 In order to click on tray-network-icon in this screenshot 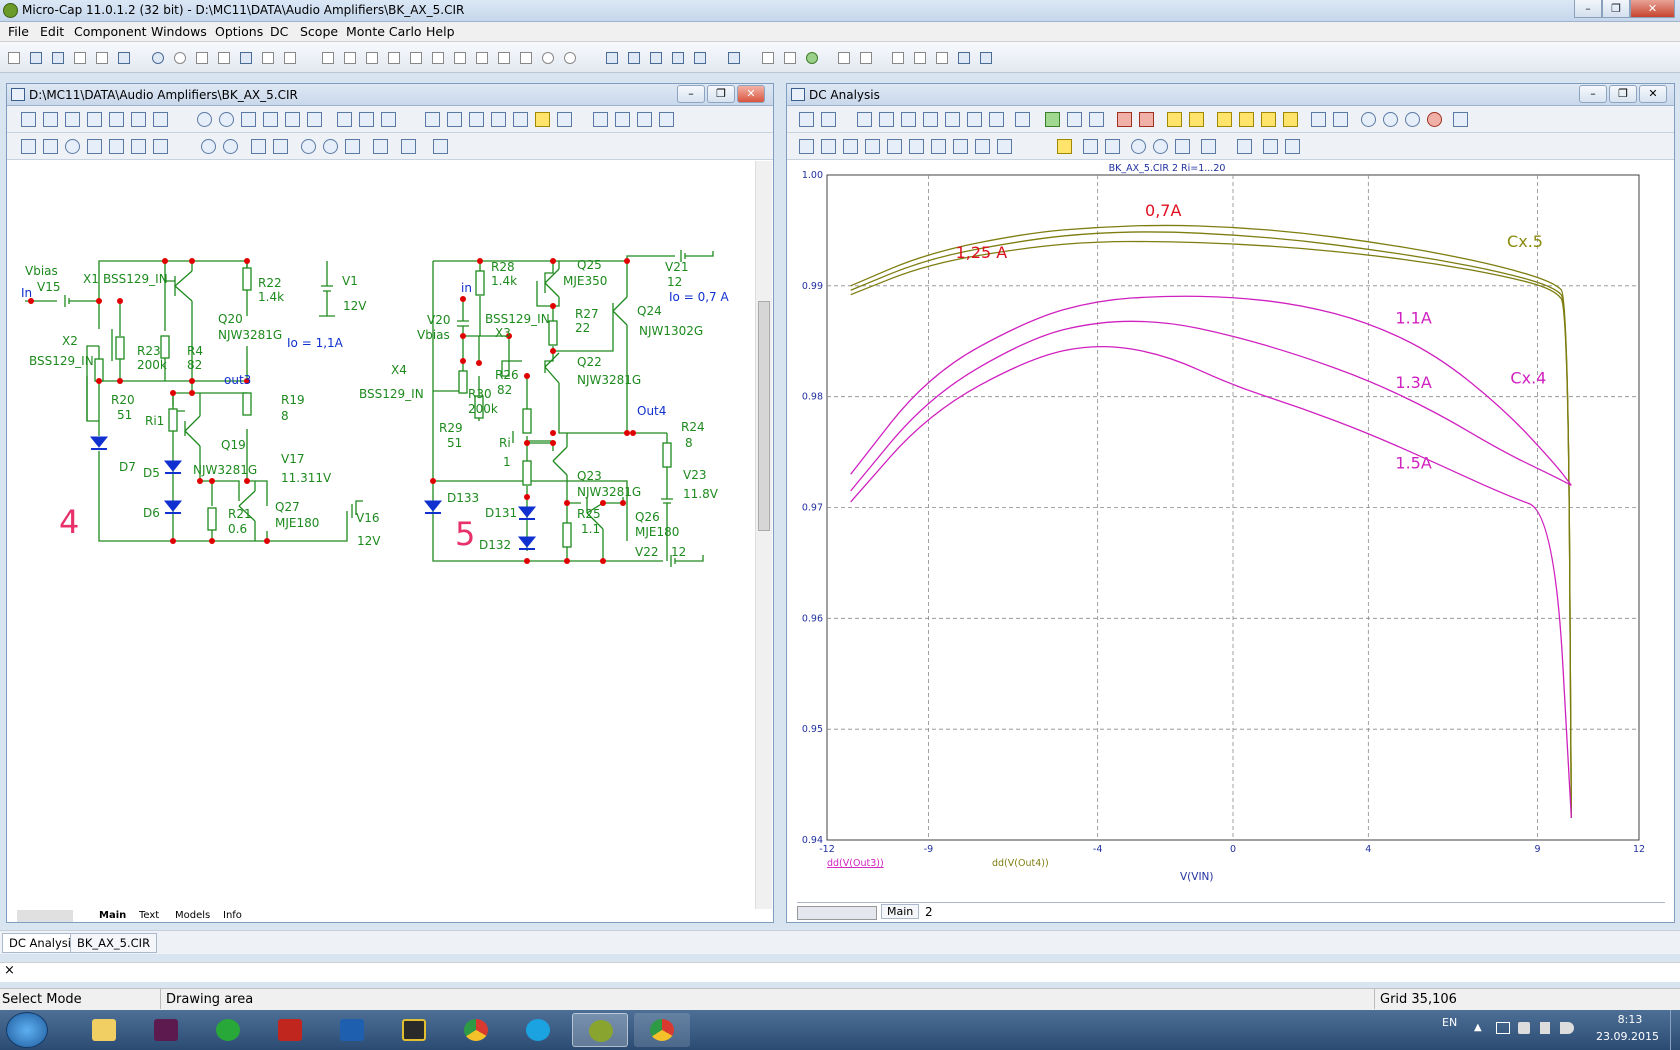, I will do `click(1524, 1028)`.